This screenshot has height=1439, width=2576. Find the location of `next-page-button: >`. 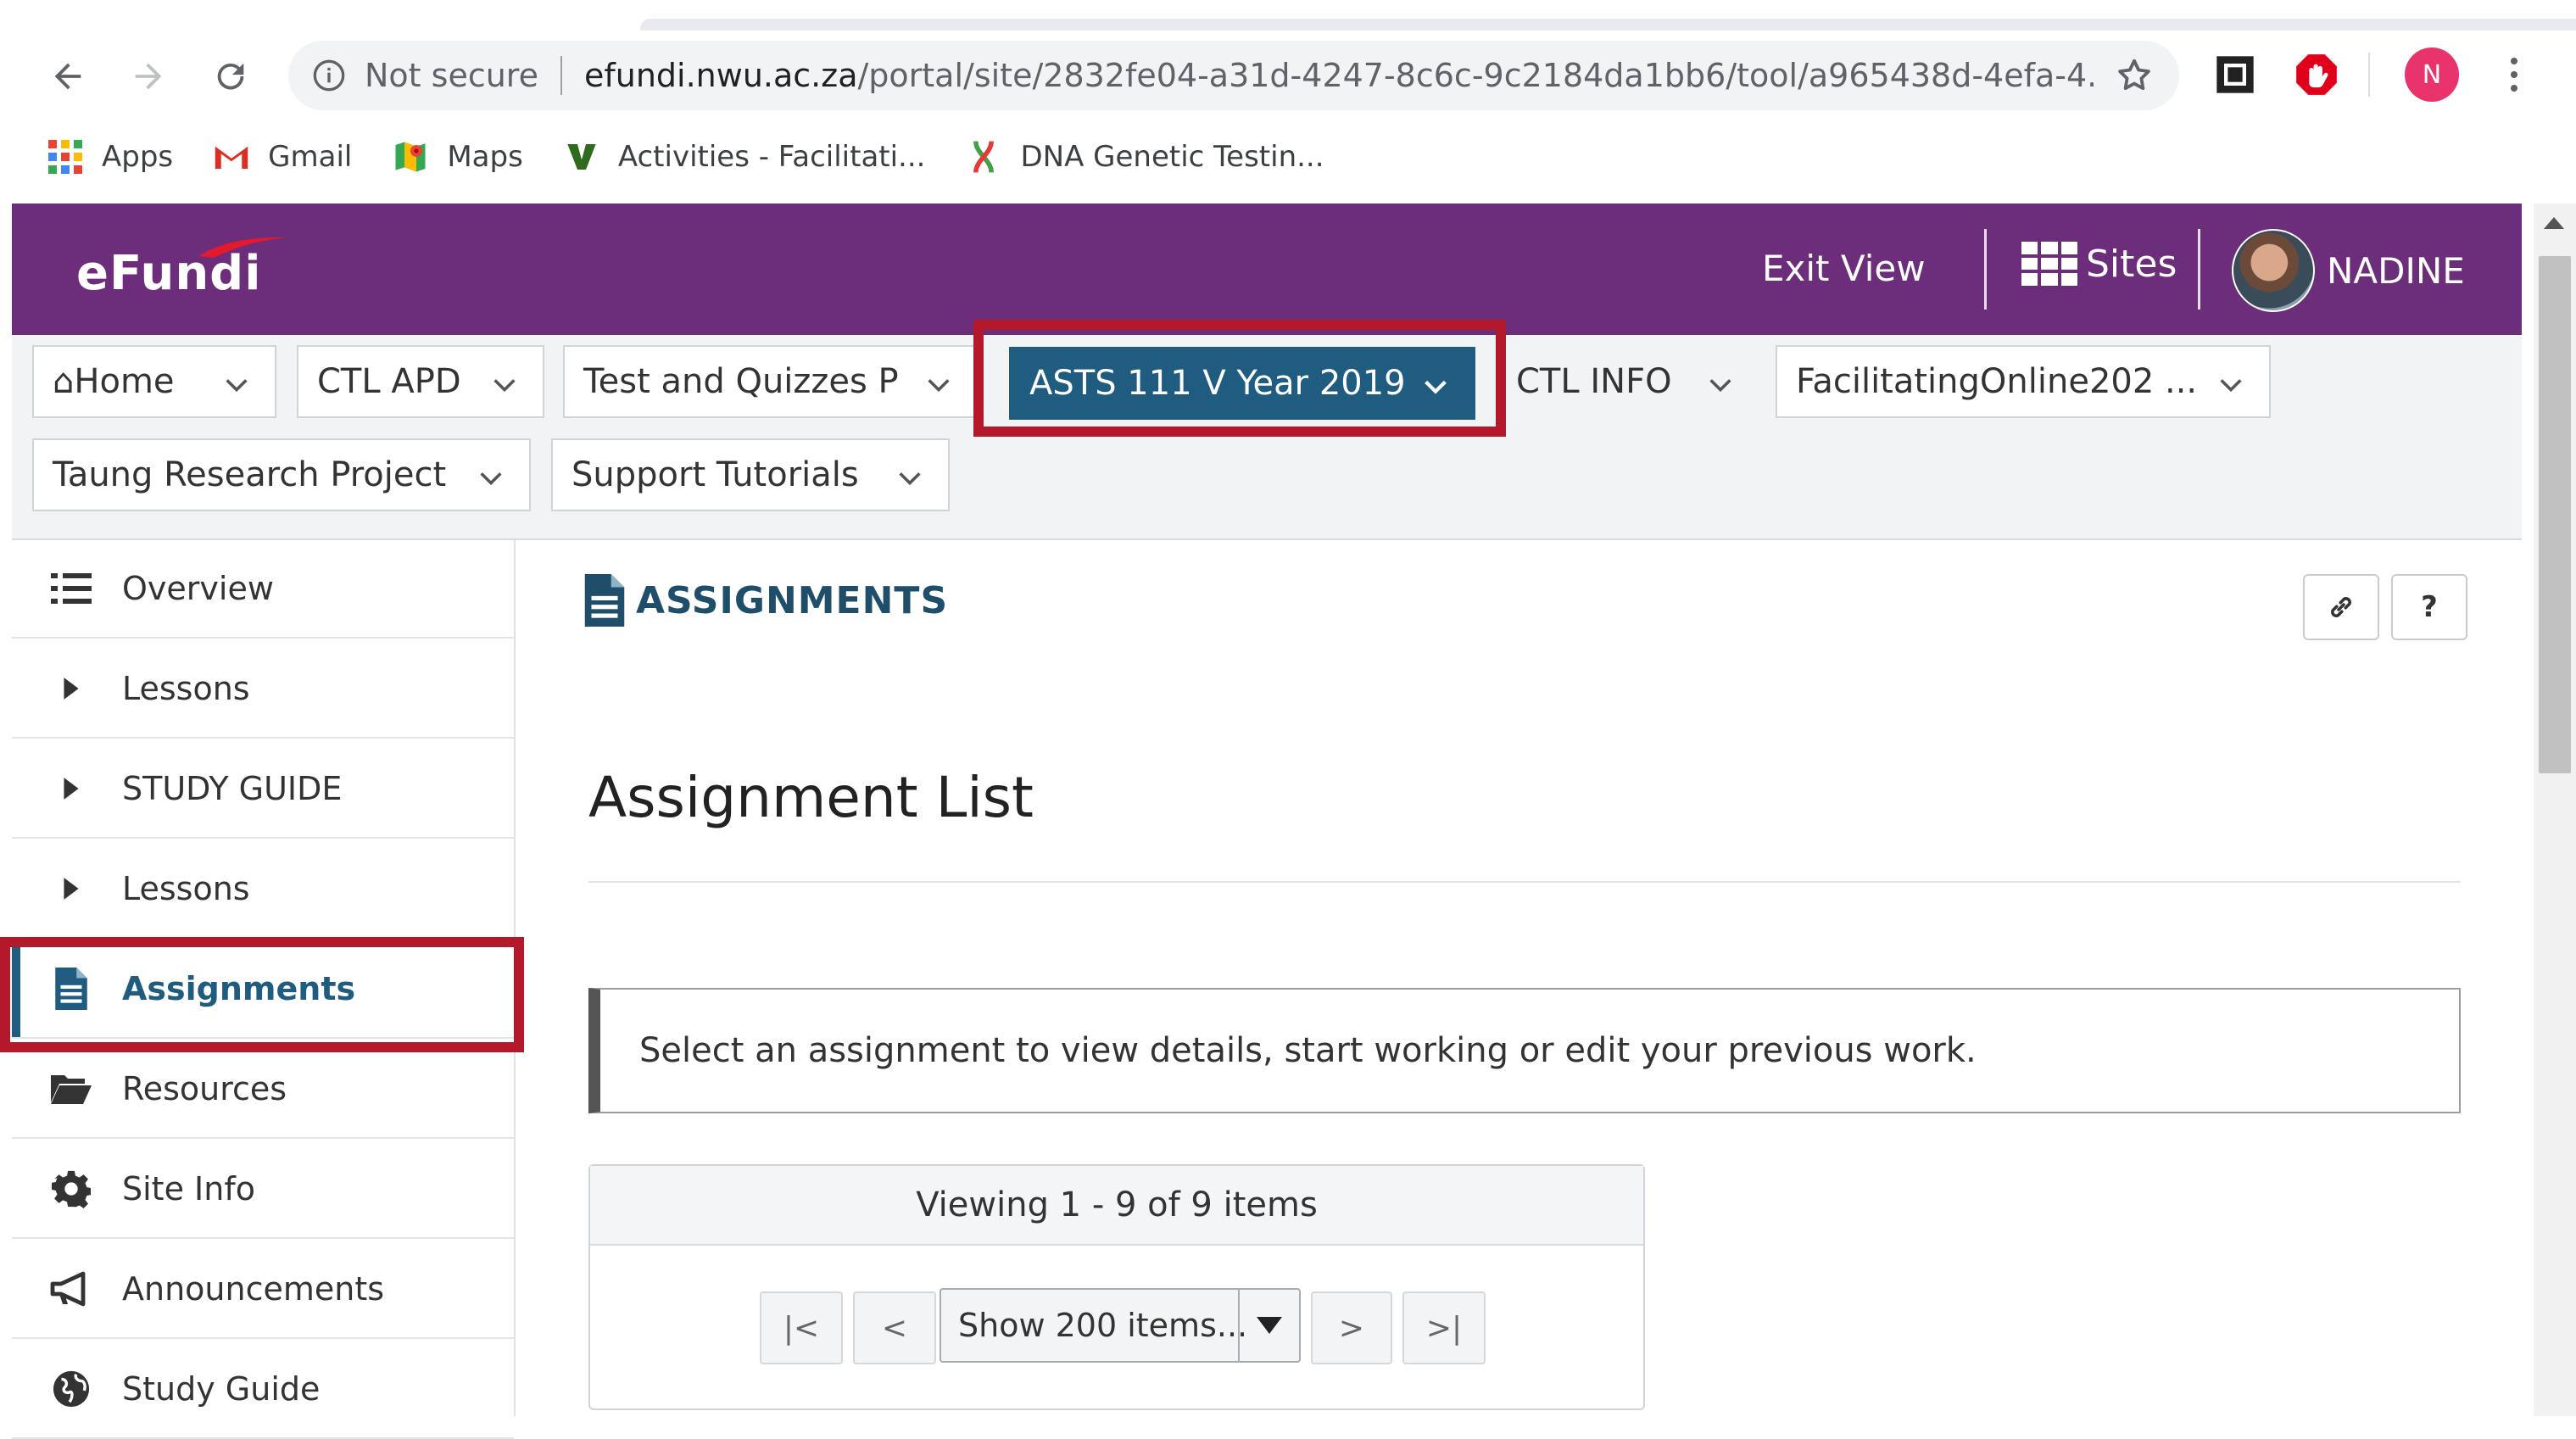

next-page-button: > is located at coordinates (1351, 1327).